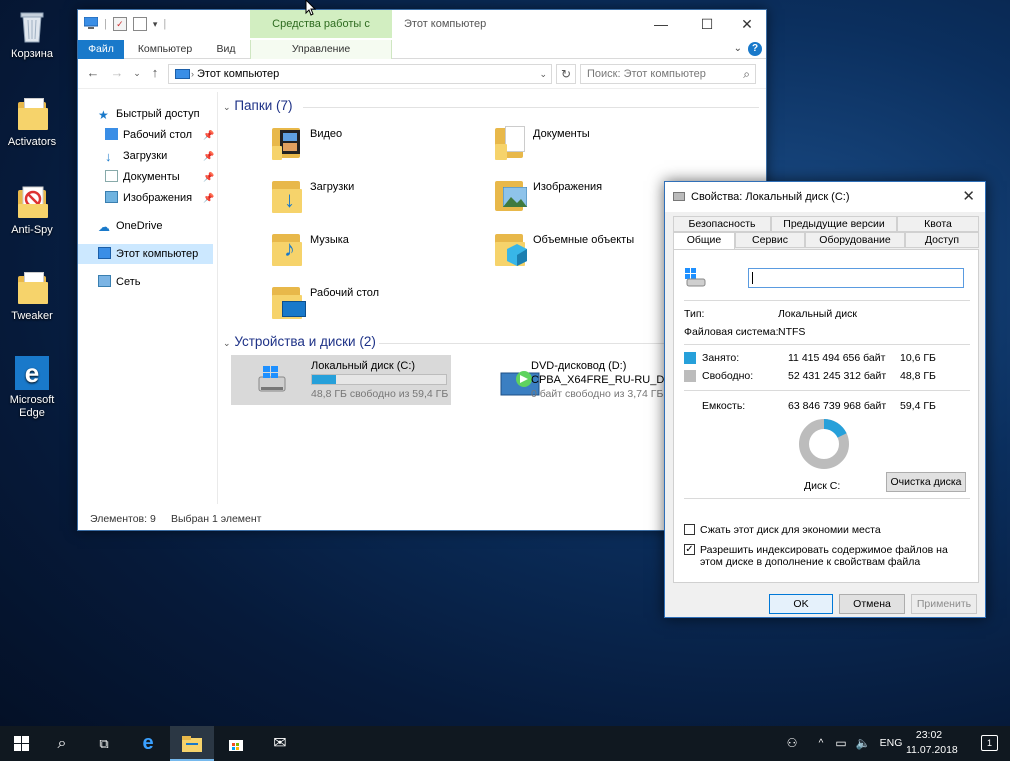 The image size is (1010, 761). I want to click on desktop-icon-edge: e Microsoft Edge, so click(32, 388).